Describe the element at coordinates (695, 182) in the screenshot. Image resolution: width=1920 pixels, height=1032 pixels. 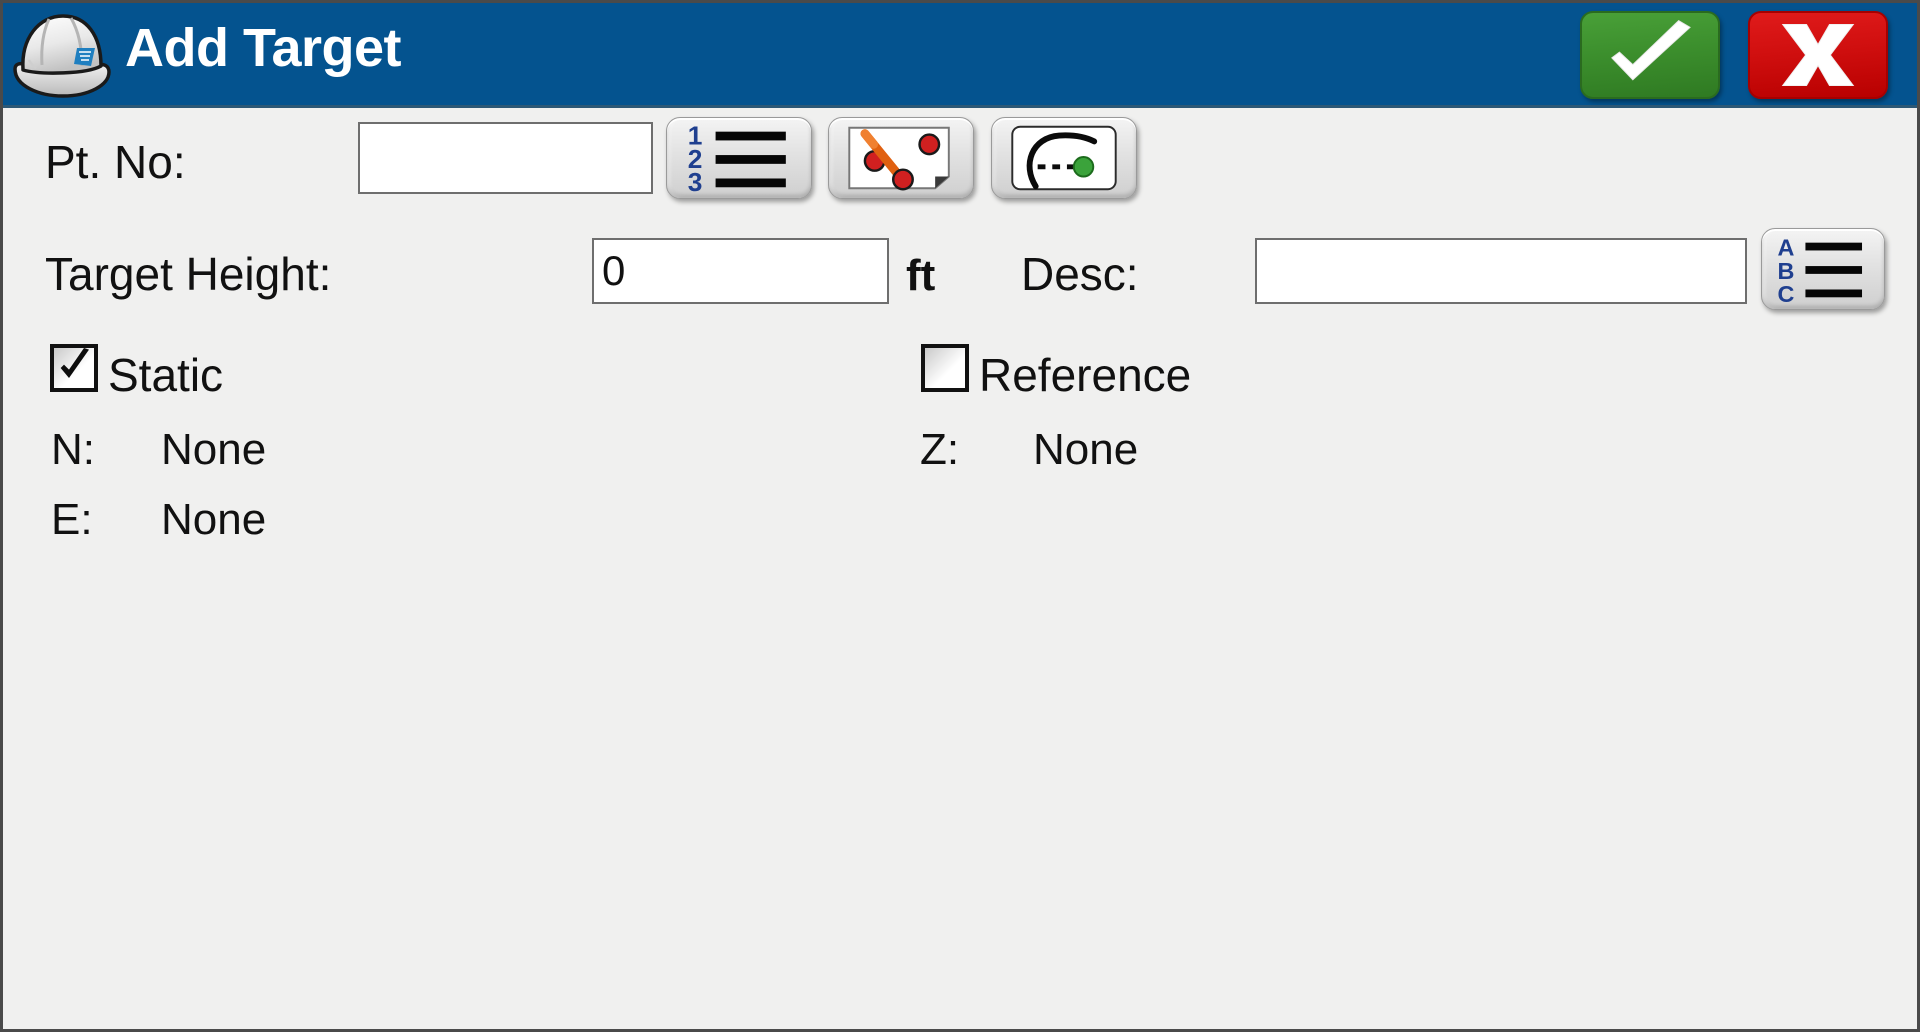
I see `svg-text: 3` at that location.